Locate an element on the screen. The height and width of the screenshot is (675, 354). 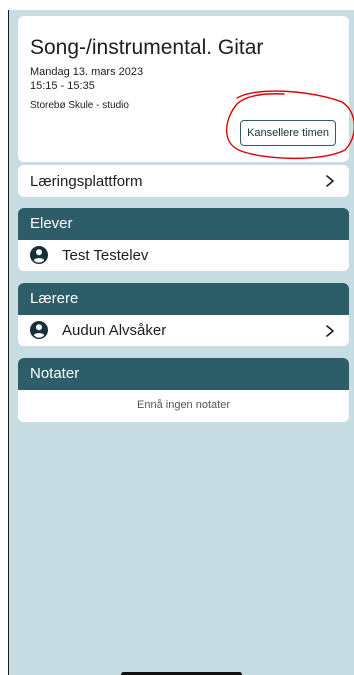
notes-section: Notater Ennå ingen notater is located at coordinates (183, 390).